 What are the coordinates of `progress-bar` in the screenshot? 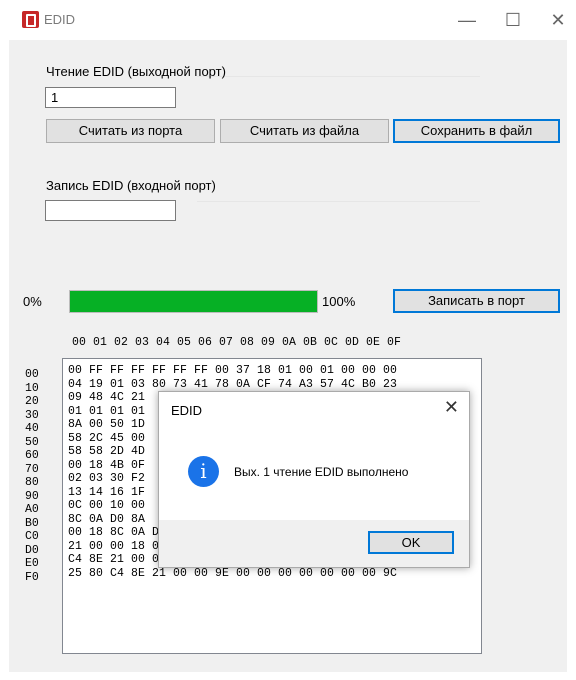 It's located at (193, 301).